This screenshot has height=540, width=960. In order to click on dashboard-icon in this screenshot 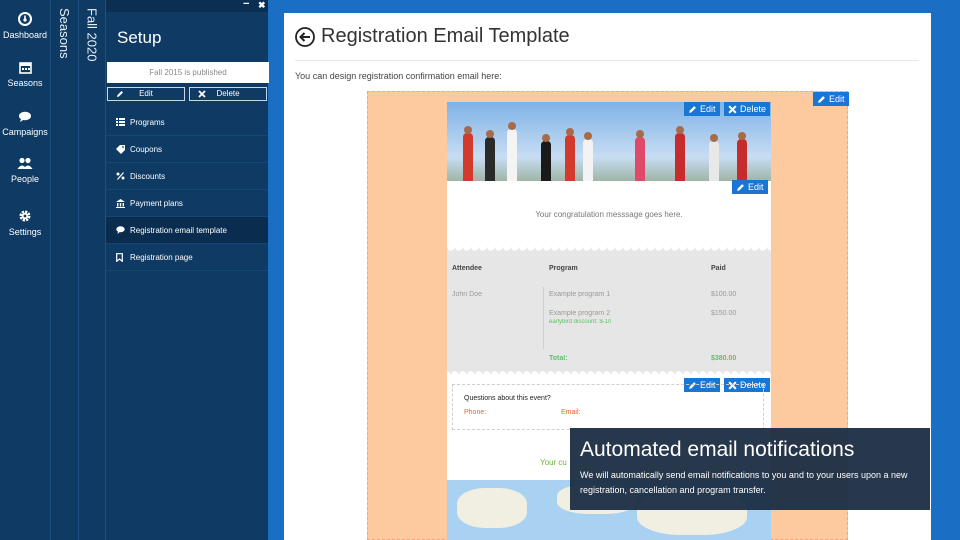, I will do `click(25, 19)`.